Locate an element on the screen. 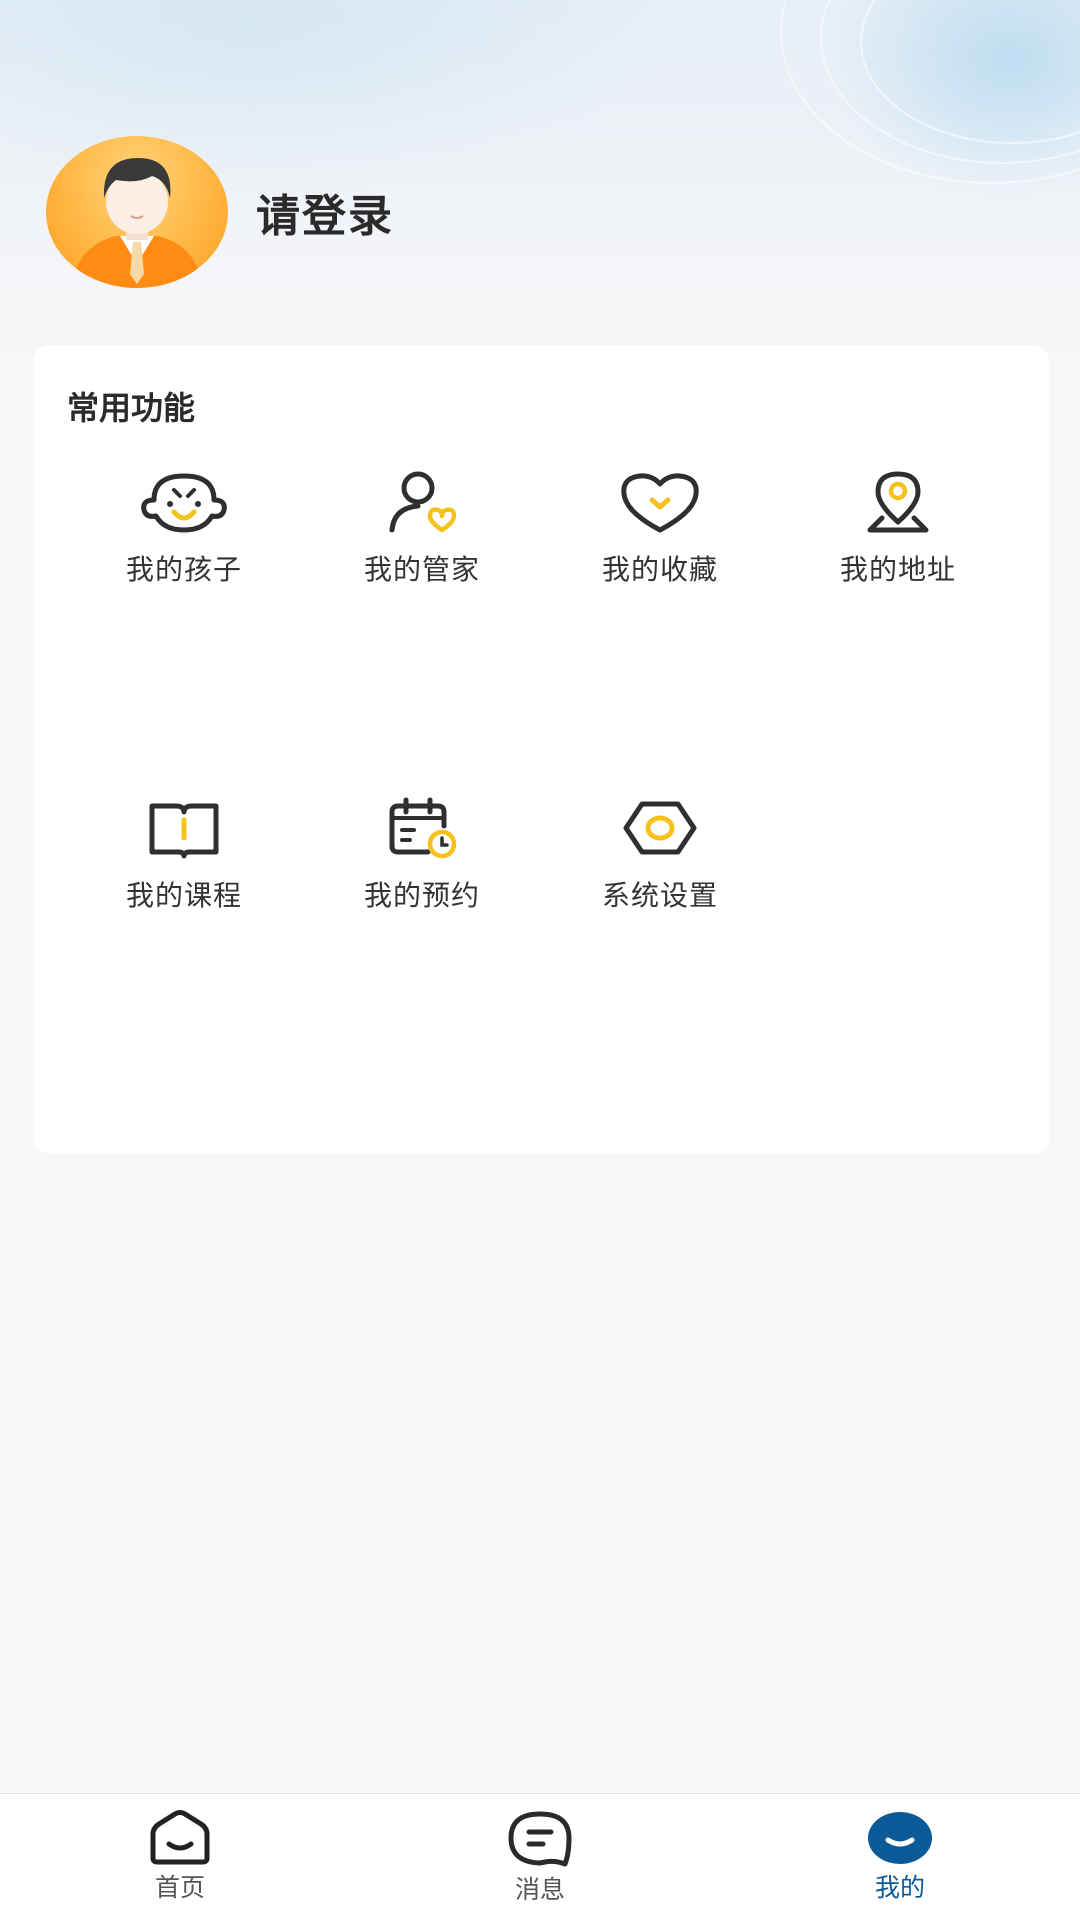 This screenshot has height=1920, width=1080. tab-label: 我的 is located at coordinates (899, 1887).